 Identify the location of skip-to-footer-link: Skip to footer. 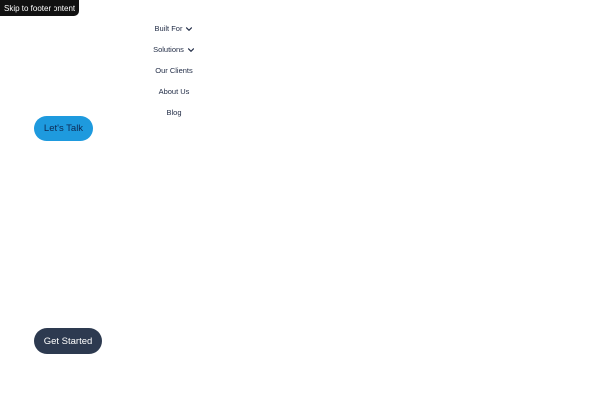
(27, 8).